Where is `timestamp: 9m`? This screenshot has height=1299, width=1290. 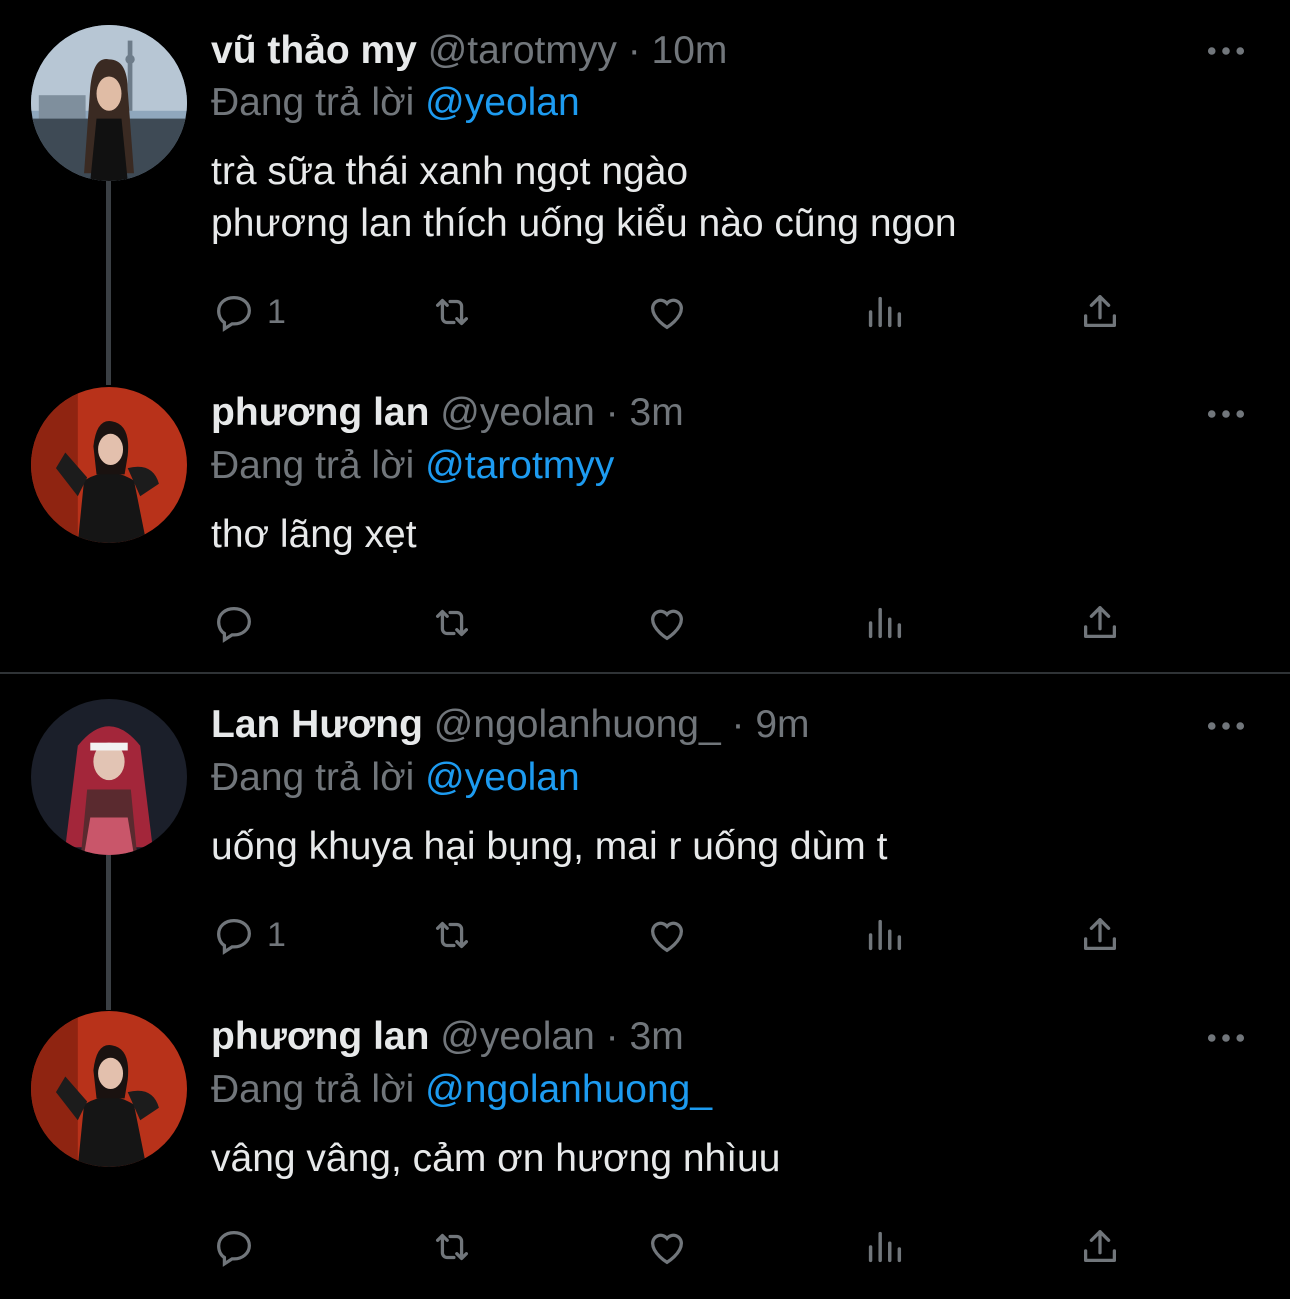 timestamp: 9m is located at coordinates (782, 724).